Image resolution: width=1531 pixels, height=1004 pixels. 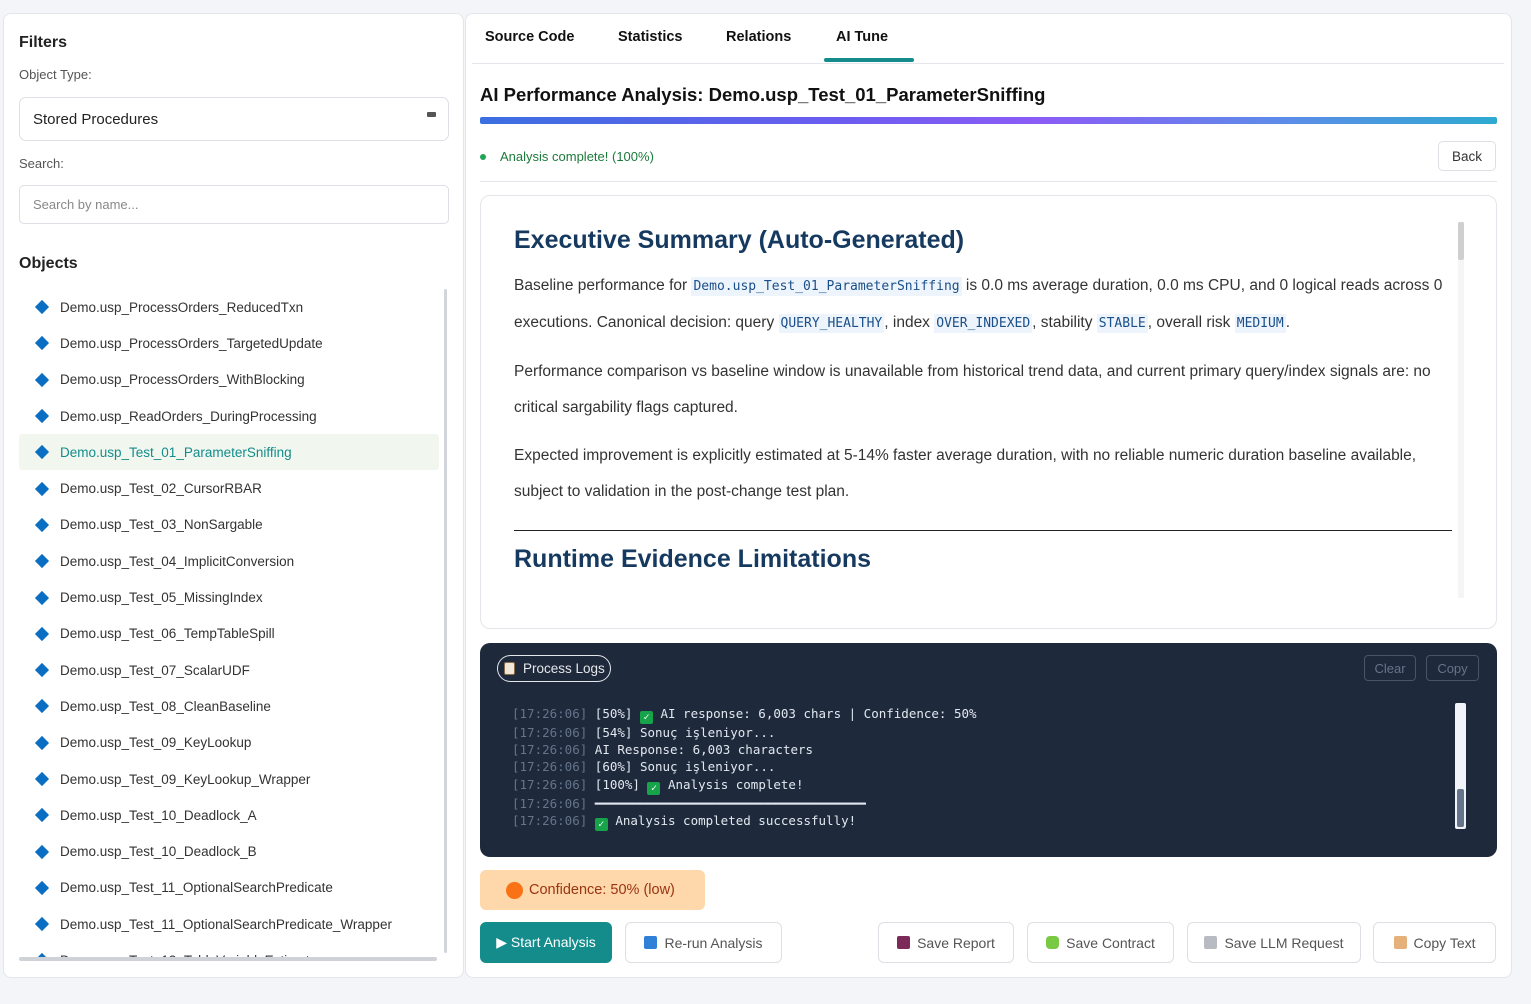 I want to click on object-name: Demo.usp_ProcessOrders_ReducedTxn, so click(x=182, y=307).